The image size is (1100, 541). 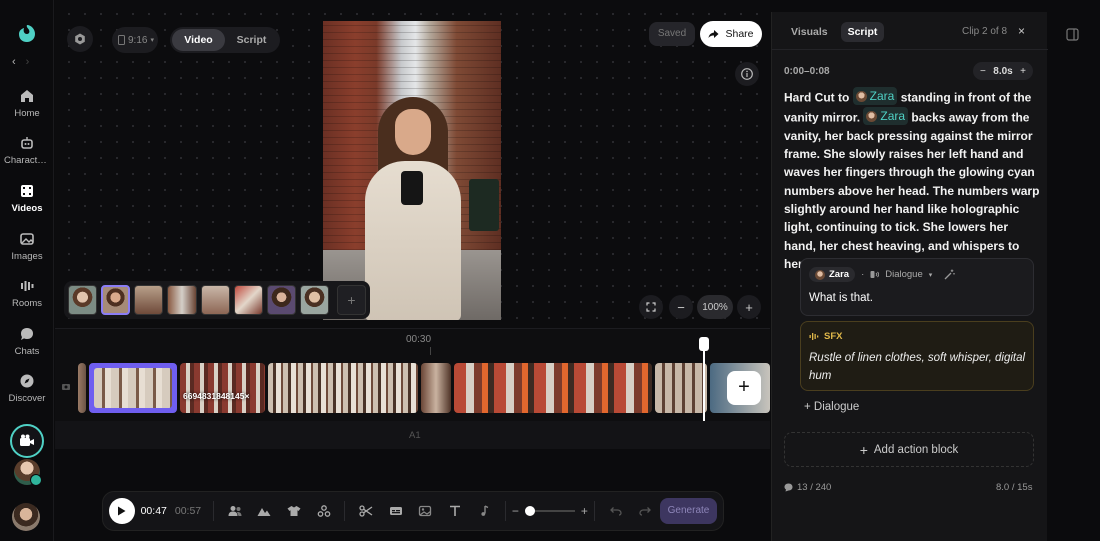 I want to click on add-action-block-button: + Add action block, so click(x=909, y=449).